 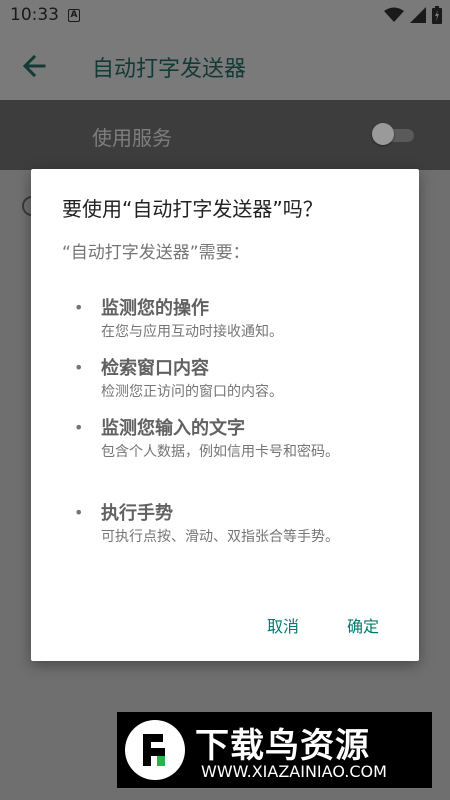 What do you see at coordinates (363, 625) in the screenshot?
I see `confirm-button: 确定` at bounding box center [363, 625].